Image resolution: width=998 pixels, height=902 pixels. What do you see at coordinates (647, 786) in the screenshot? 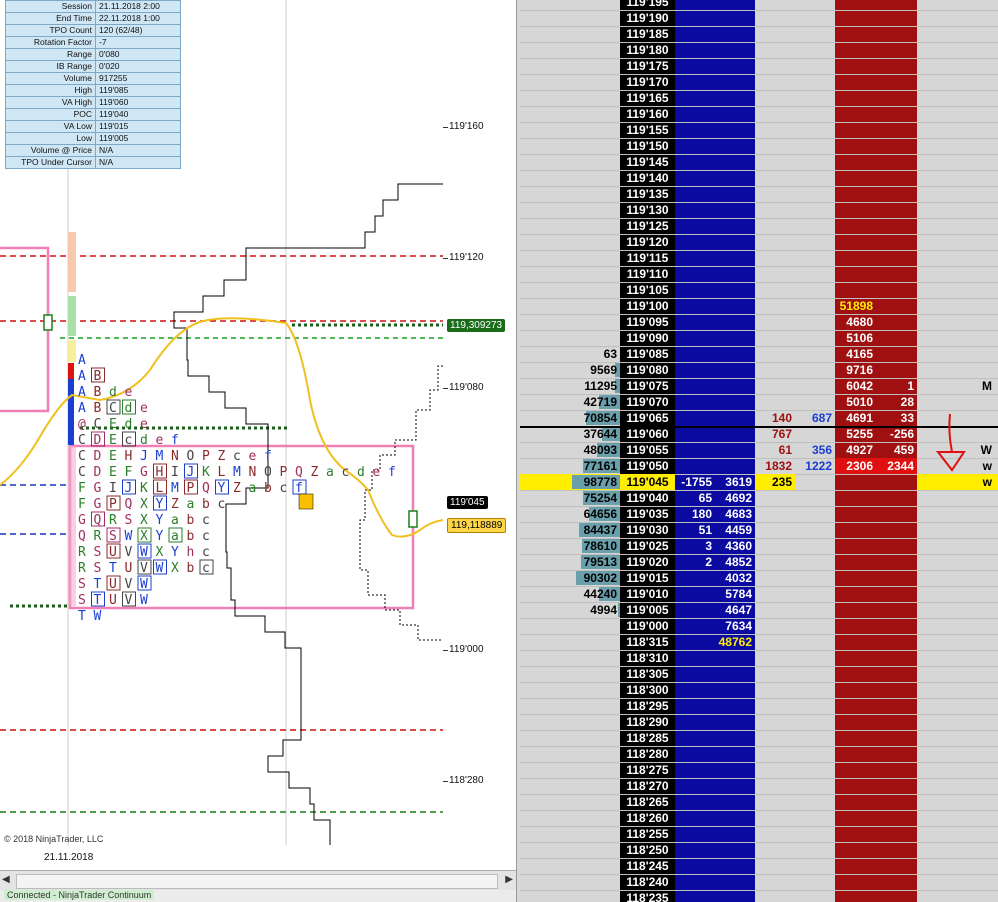
I see `price-cell: 118'270` at bounding box center [647, 786].